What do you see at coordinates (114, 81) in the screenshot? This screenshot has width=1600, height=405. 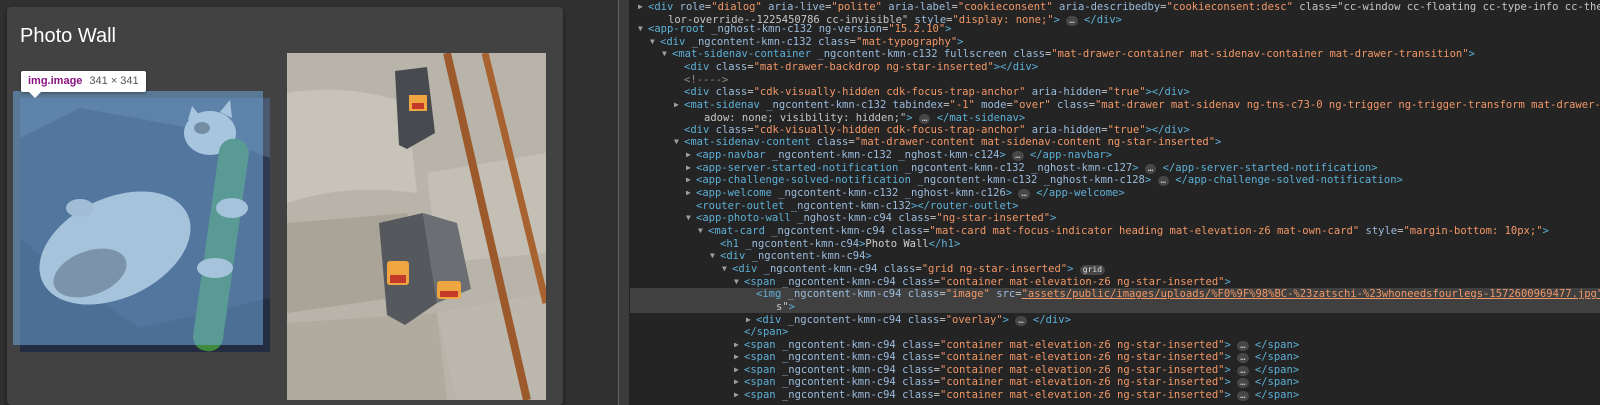 I see `tooltip-dimensions: 341 × 341` at bounding box center [114, 81].